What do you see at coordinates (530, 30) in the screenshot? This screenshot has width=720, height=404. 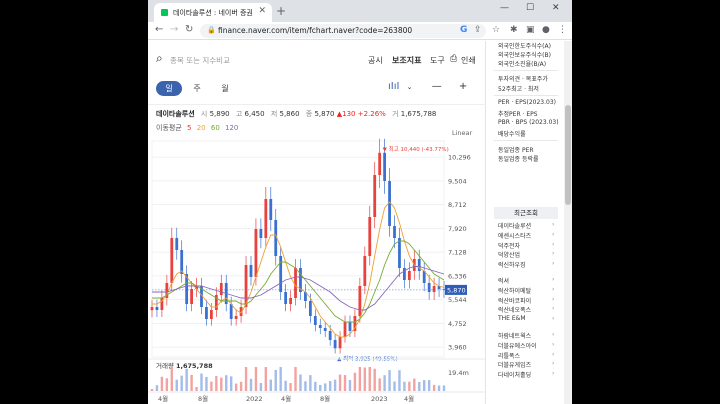 I see `sidepanel-icon: ▣` at bounding box center [530, 30].